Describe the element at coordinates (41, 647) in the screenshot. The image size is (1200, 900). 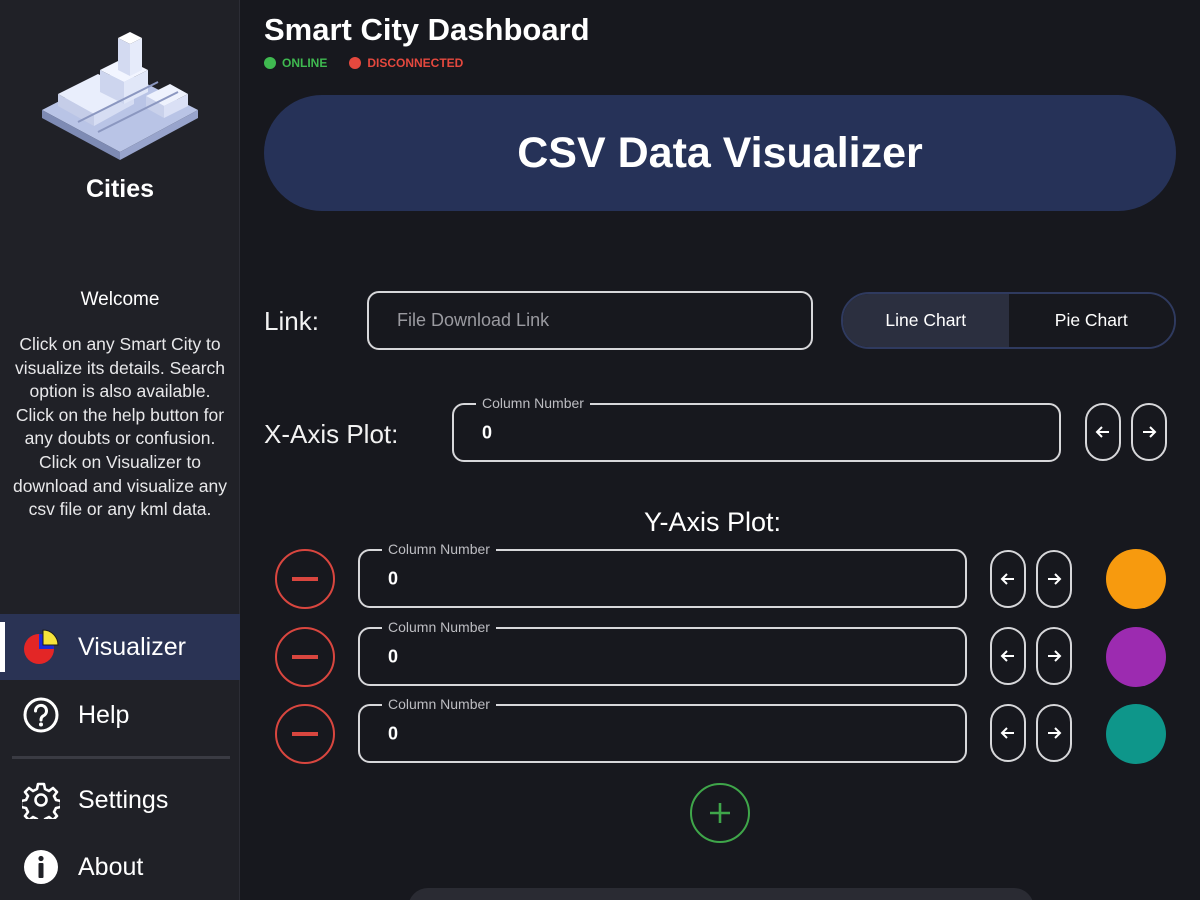
I see `pie-chart-icon` at that location.